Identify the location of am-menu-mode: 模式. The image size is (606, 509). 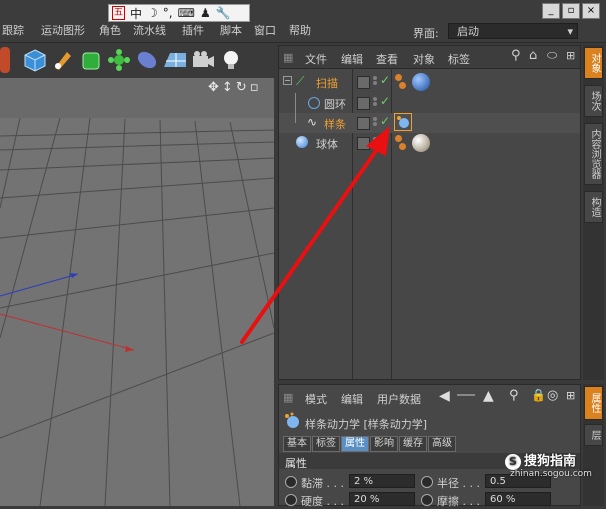
(316, 399).